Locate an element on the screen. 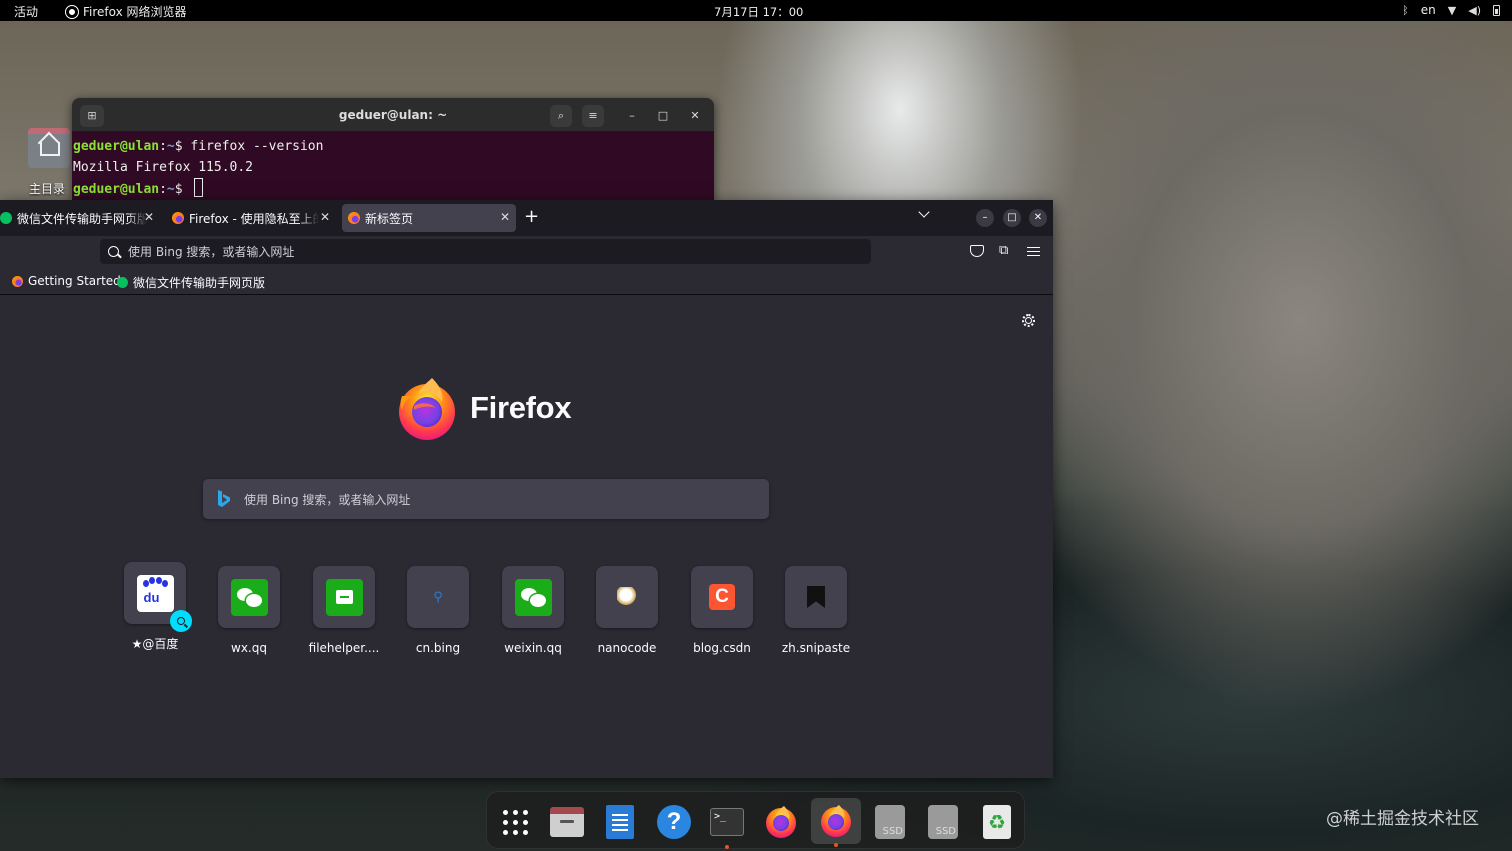 The image size is (1512, 851). url-bar: 使用 Bing 搜索，或者输入网址 is located at coordinates (485, 251).